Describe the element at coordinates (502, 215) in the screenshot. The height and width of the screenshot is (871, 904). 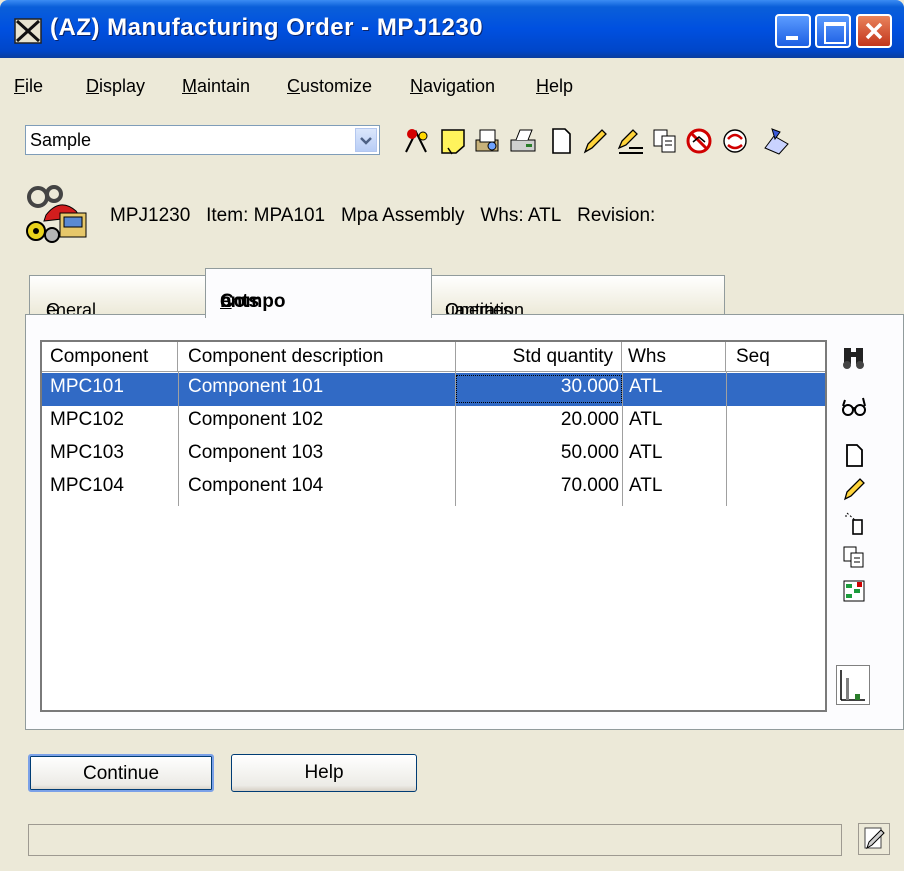
I see `whs-label: Whs:` at that location.